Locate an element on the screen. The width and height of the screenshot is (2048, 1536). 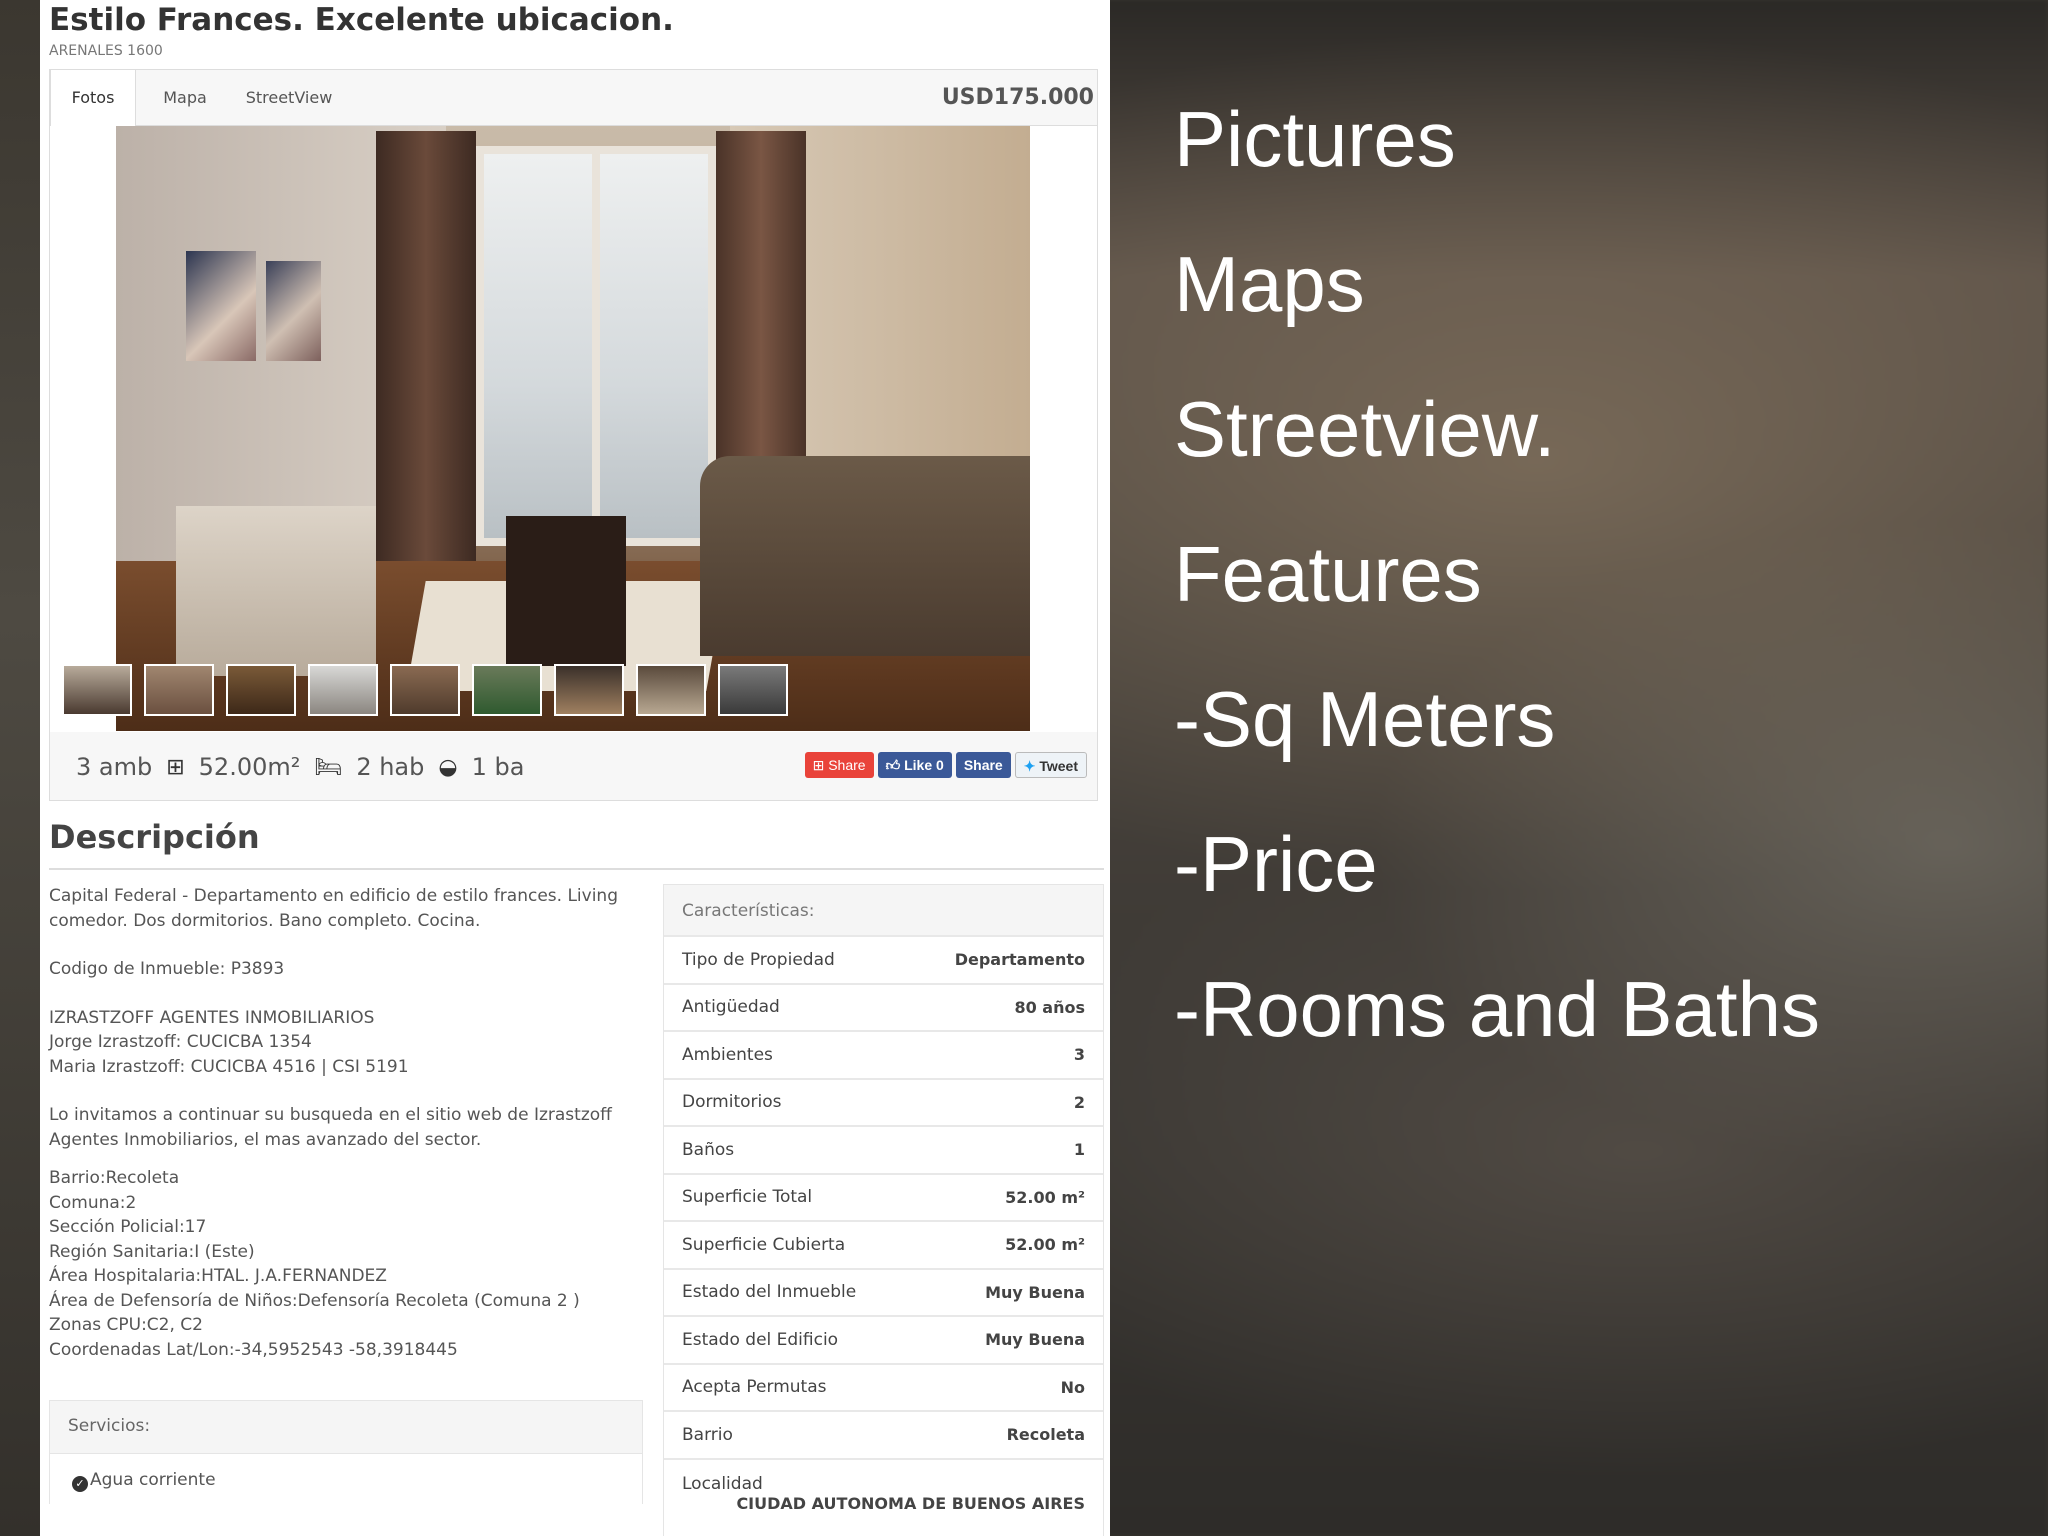
characteristic-row: Superficie Total 52.00 m² is located at coordinates (883, 1196).